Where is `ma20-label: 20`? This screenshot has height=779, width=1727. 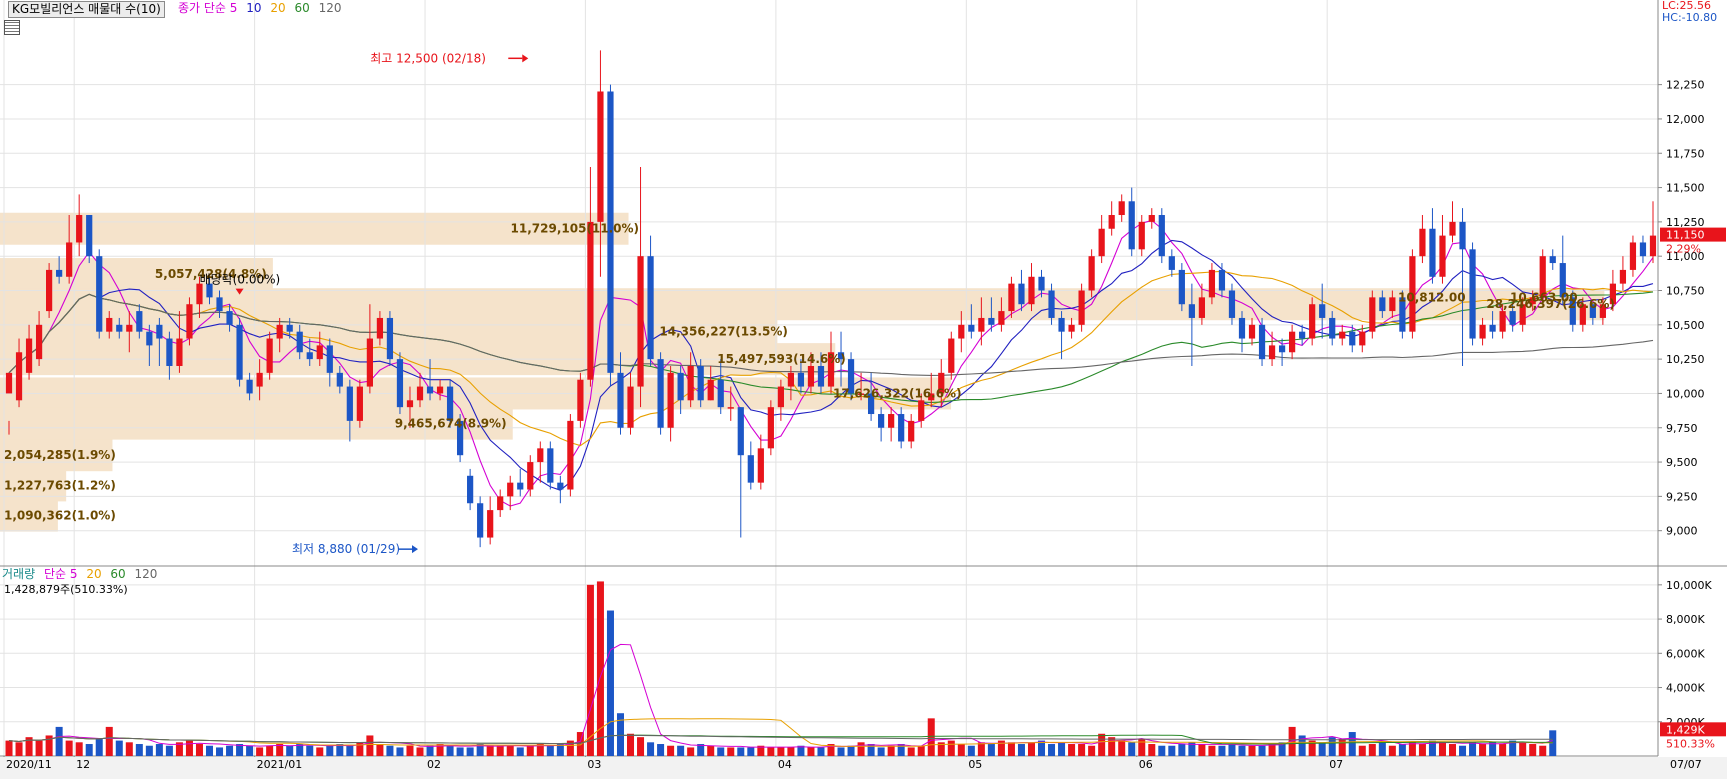 ma20-label: 20 is located at coordinates (278, 8).